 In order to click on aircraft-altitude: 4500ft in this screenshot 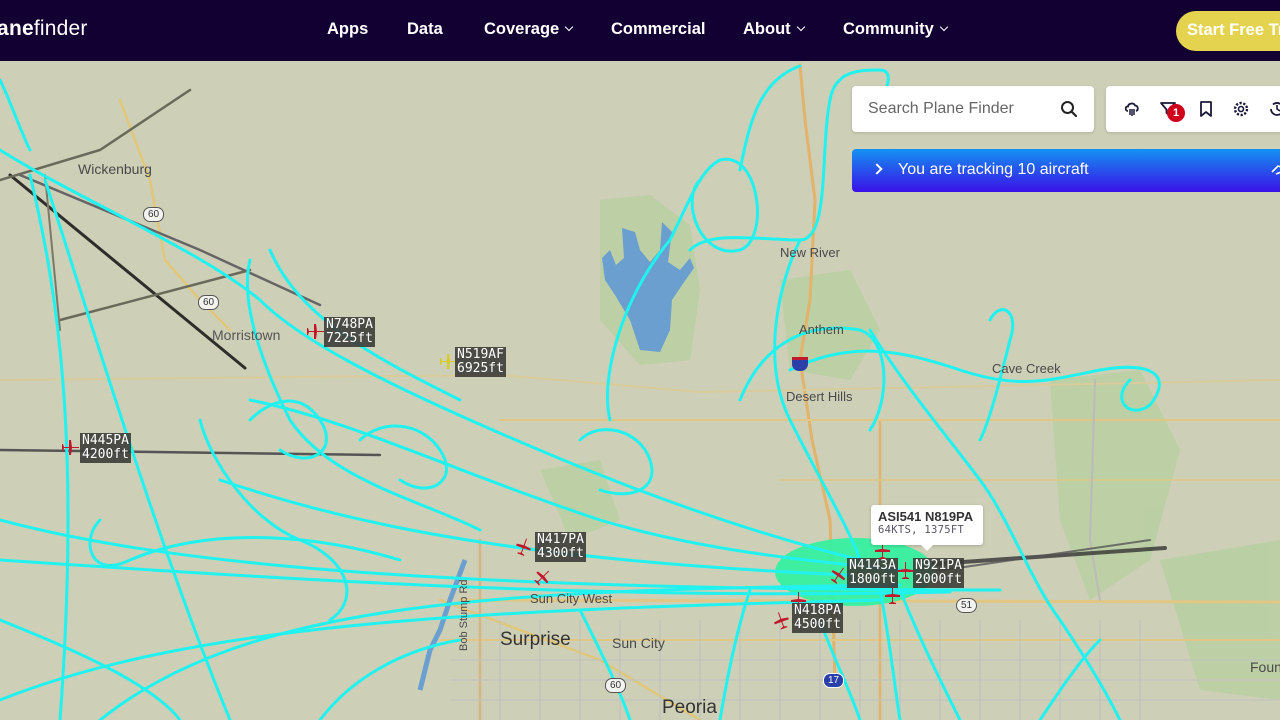, I will do `click(817, 624)`.